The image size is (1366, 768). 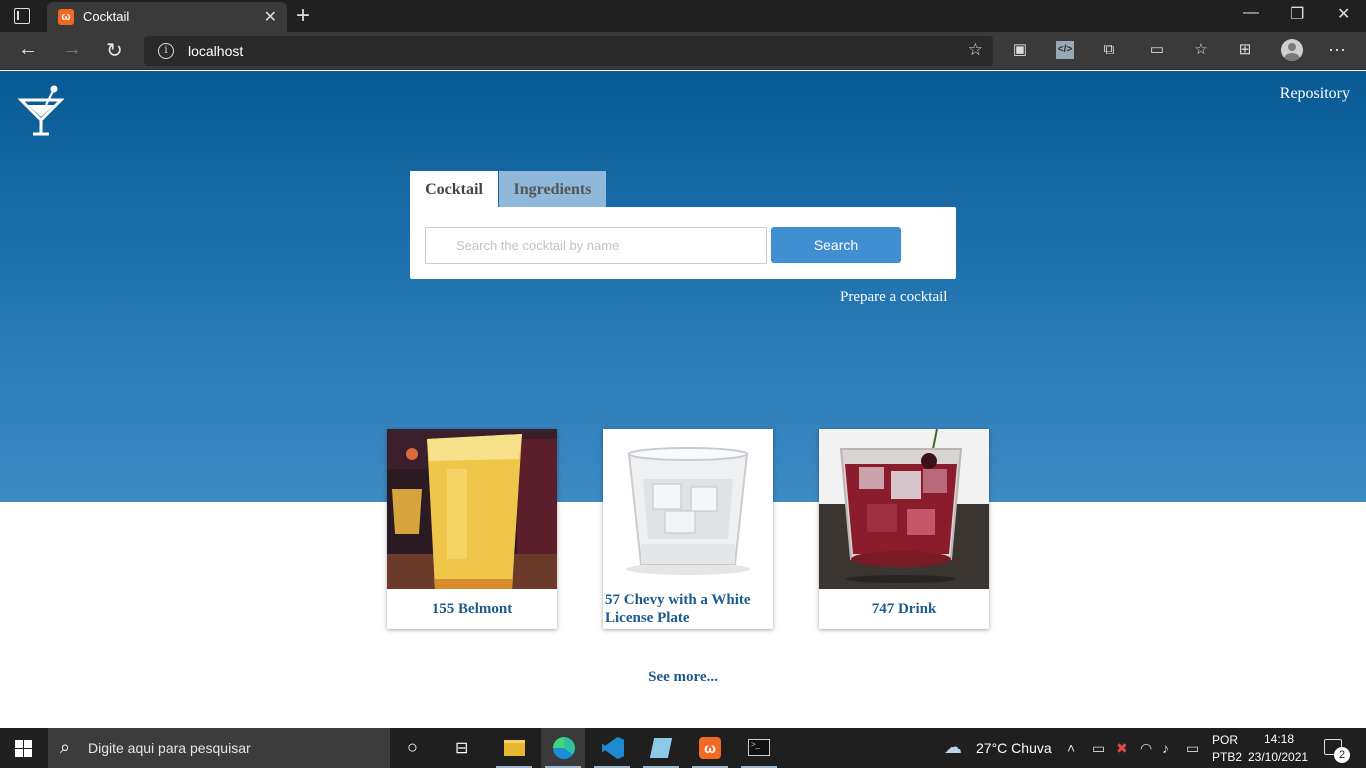 What do you see at coordinates (66, 17) in the screenshot?
I see `xampp-favicon-icon: ω` at bounding box center [66, 17].